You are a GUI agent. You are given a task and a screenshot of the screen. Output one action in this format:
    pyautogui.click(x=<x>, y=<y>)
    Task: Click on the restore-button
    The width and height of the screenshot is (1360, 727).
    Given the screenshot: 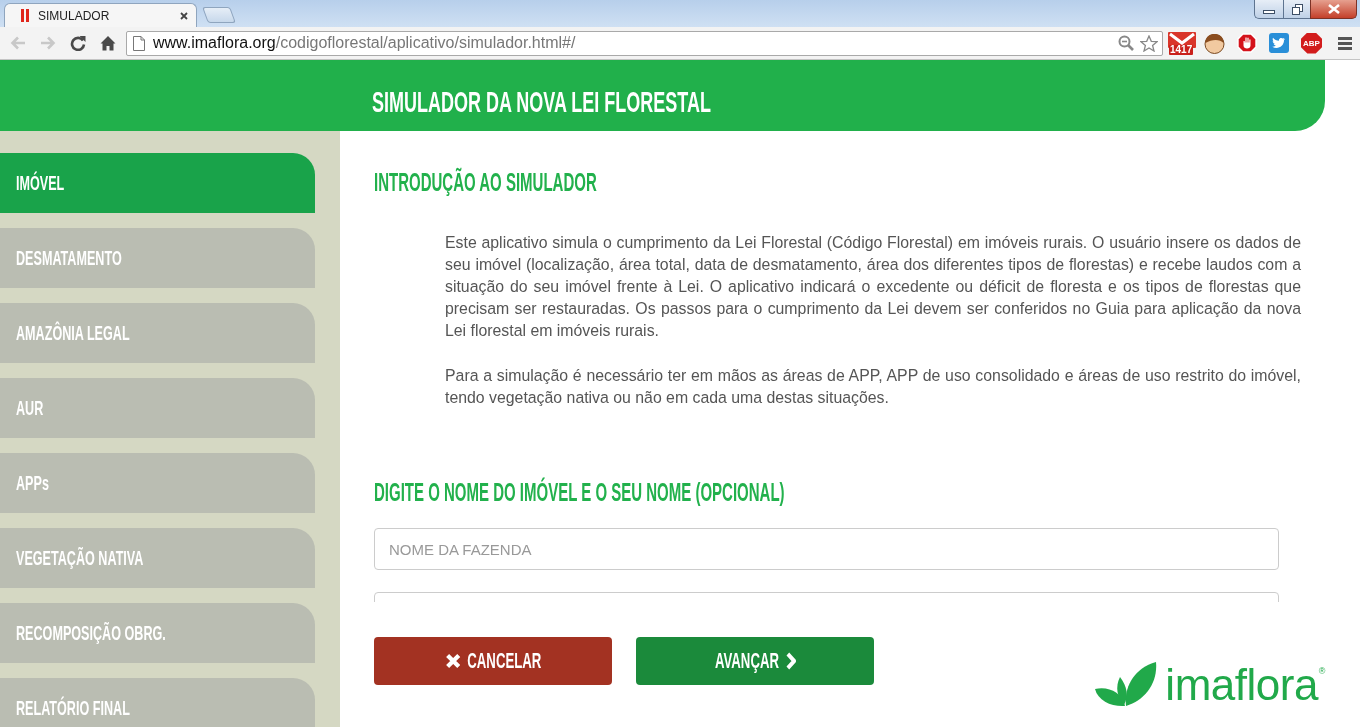 What is the action you would take?
    pyautogui.click(x=1296, y=9)
    